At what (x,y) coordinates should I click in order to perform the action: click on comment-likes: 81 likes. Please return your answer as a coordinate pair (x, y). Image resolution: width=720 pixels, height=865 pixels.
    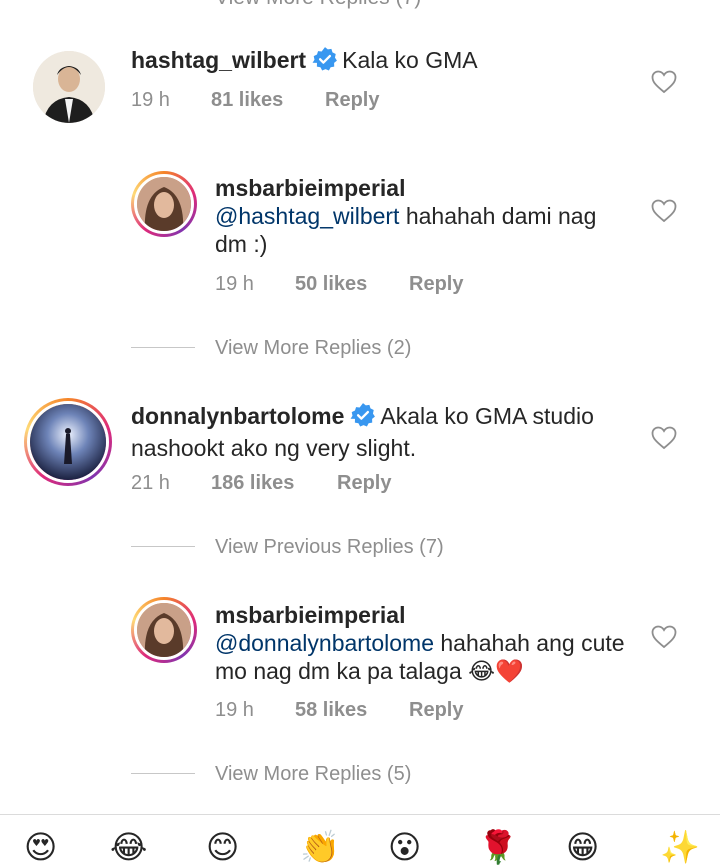
    Looking at the image, I should click on (268, 100).